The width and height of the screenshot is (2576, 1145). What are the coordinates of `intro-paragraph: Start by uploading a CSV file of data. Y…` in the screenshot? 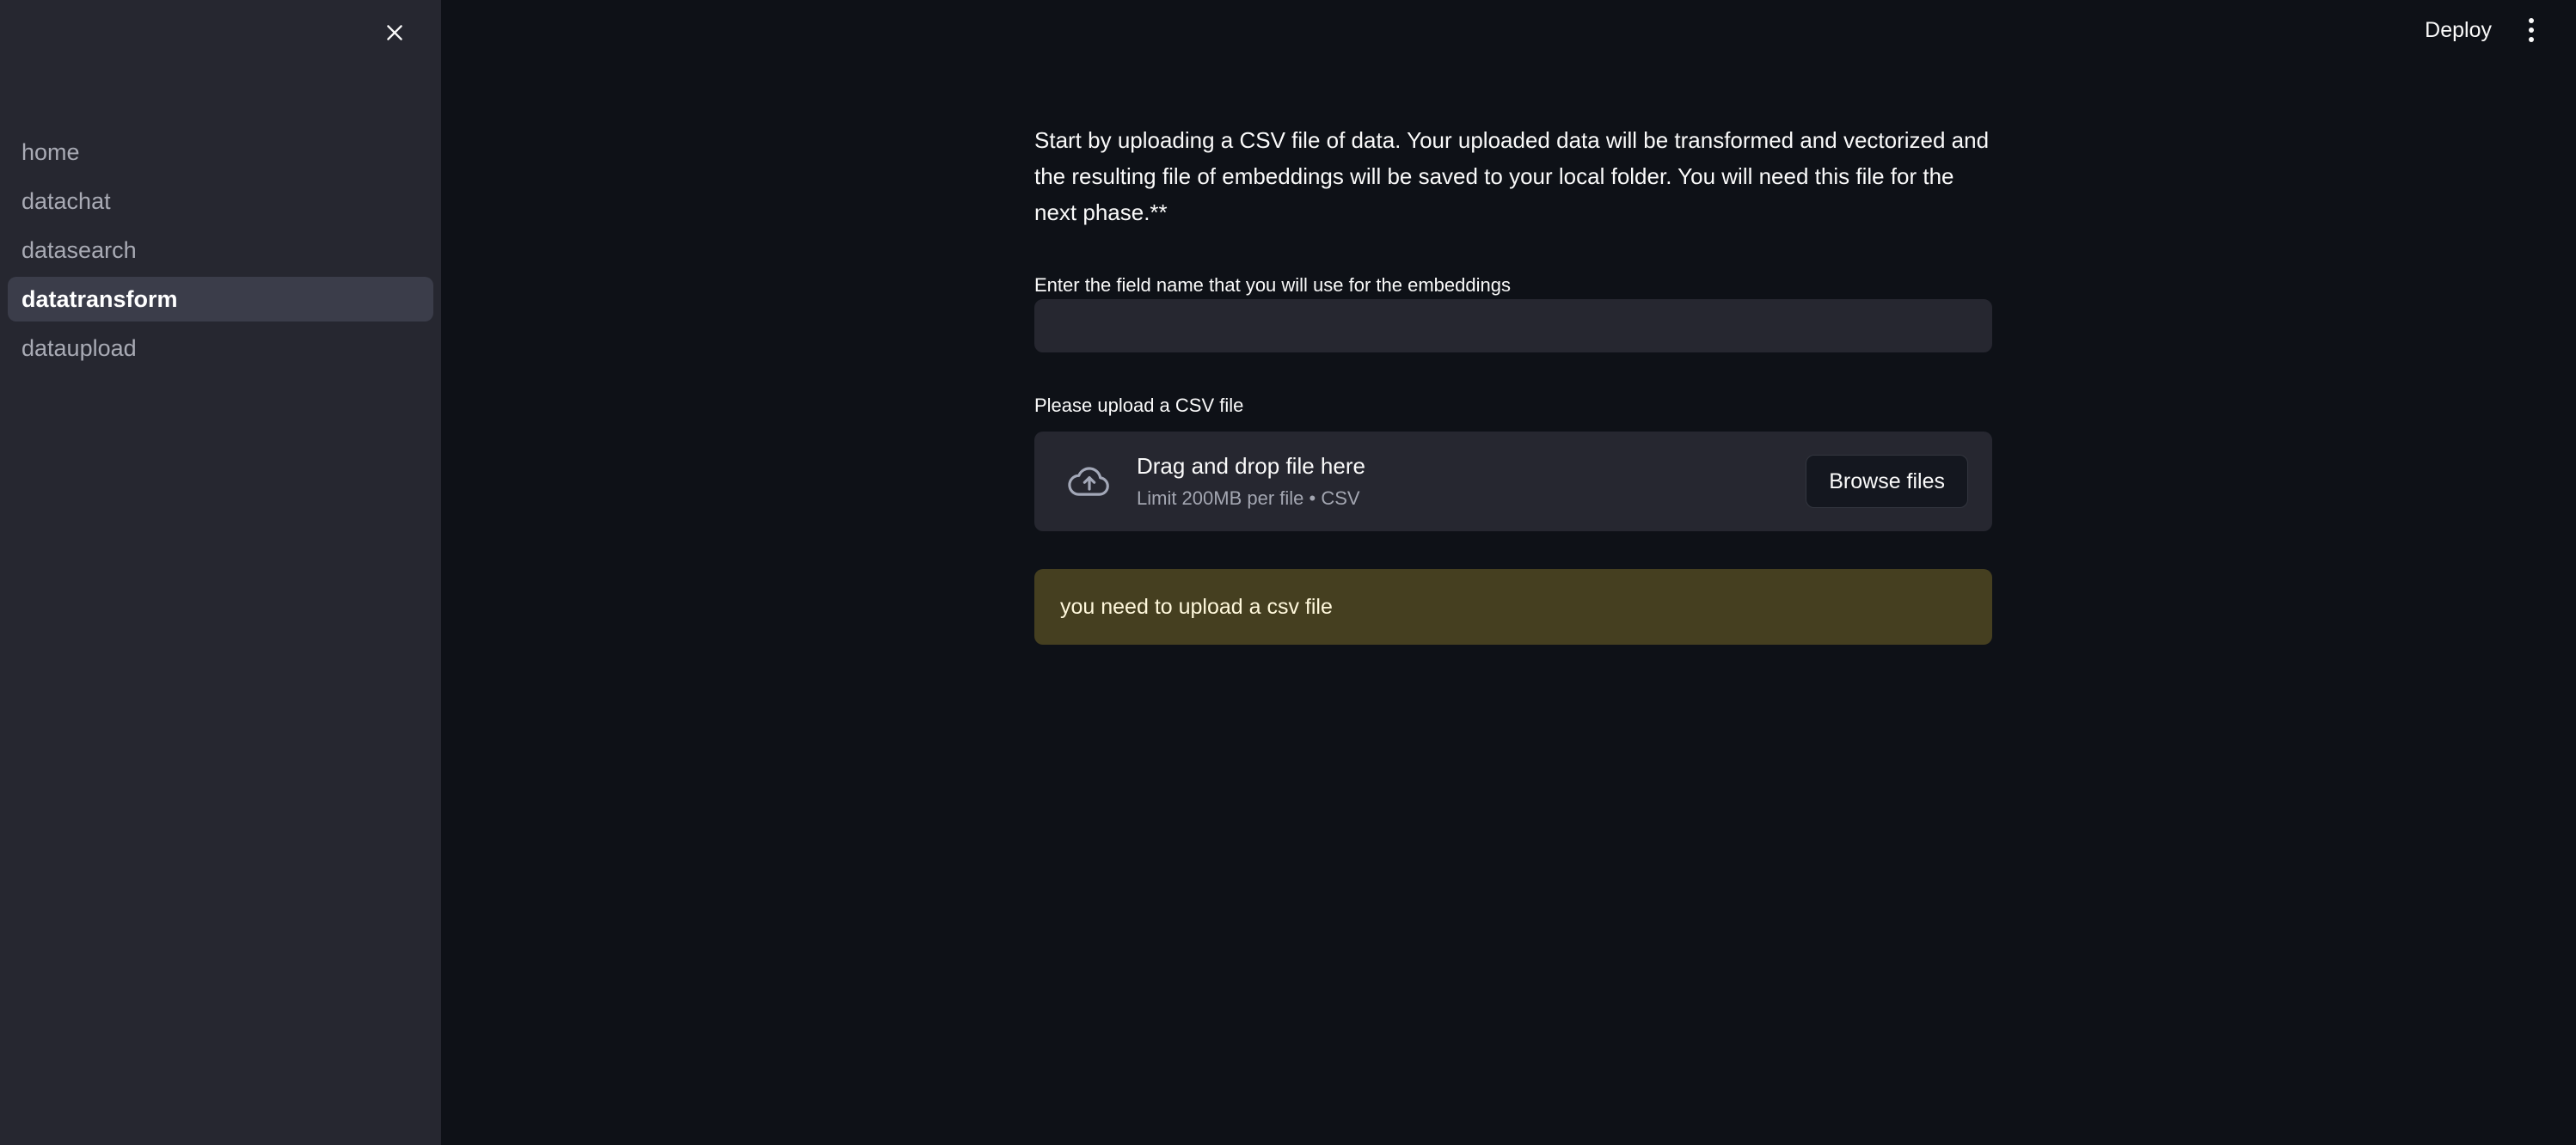 It's located at (1512, 176).